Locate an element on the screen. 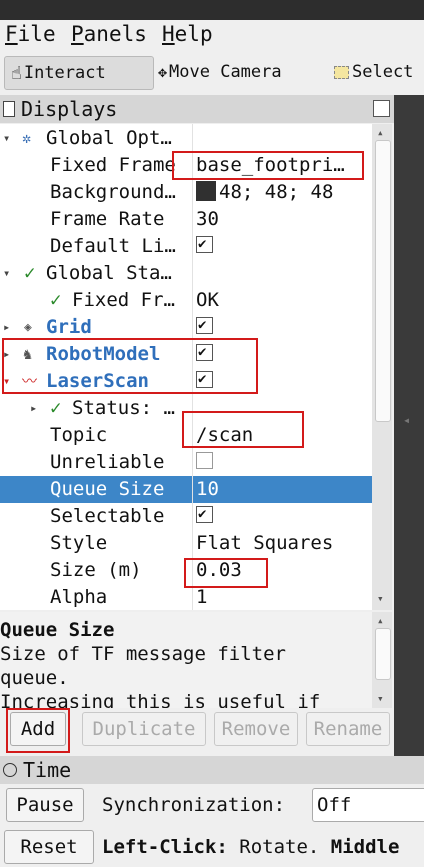 This screenshot has width=424, height=867. clock-icon is located at coordinates (10, 770).